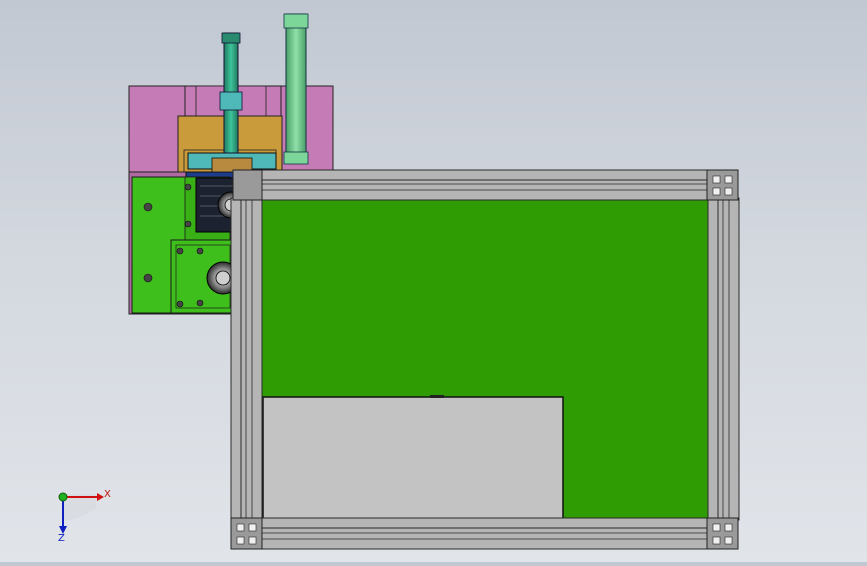 The width and height of the screenshot is (867, 566). What do you see at coordinates (246, 359) in the screenshot?
I see `left-frame-profile` at bounding box center [246, 359].